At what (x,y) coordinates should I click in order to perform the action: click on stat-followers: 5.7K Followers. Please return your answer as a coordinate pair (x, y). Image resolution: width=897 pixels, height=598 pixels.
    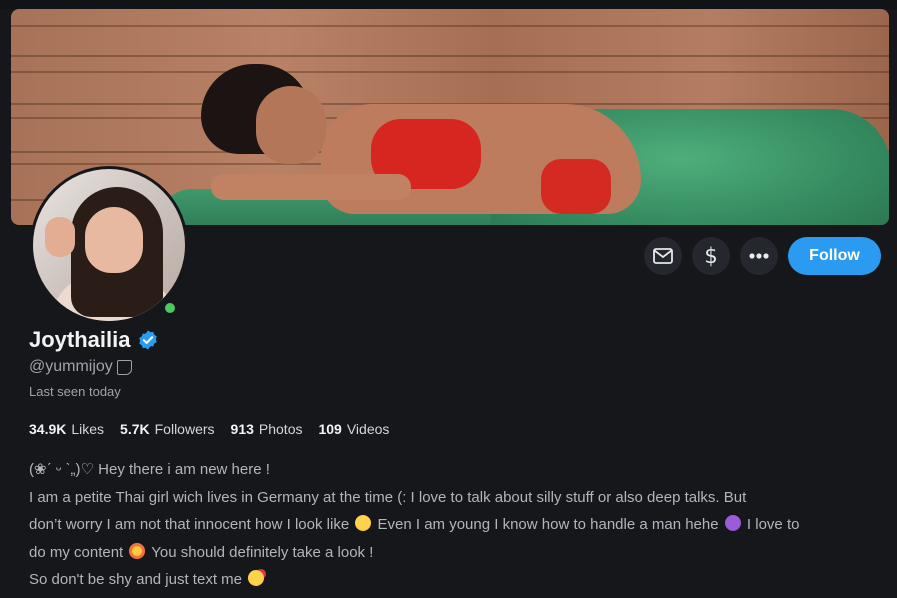
    Looking at the image, I should click on (167, 429).